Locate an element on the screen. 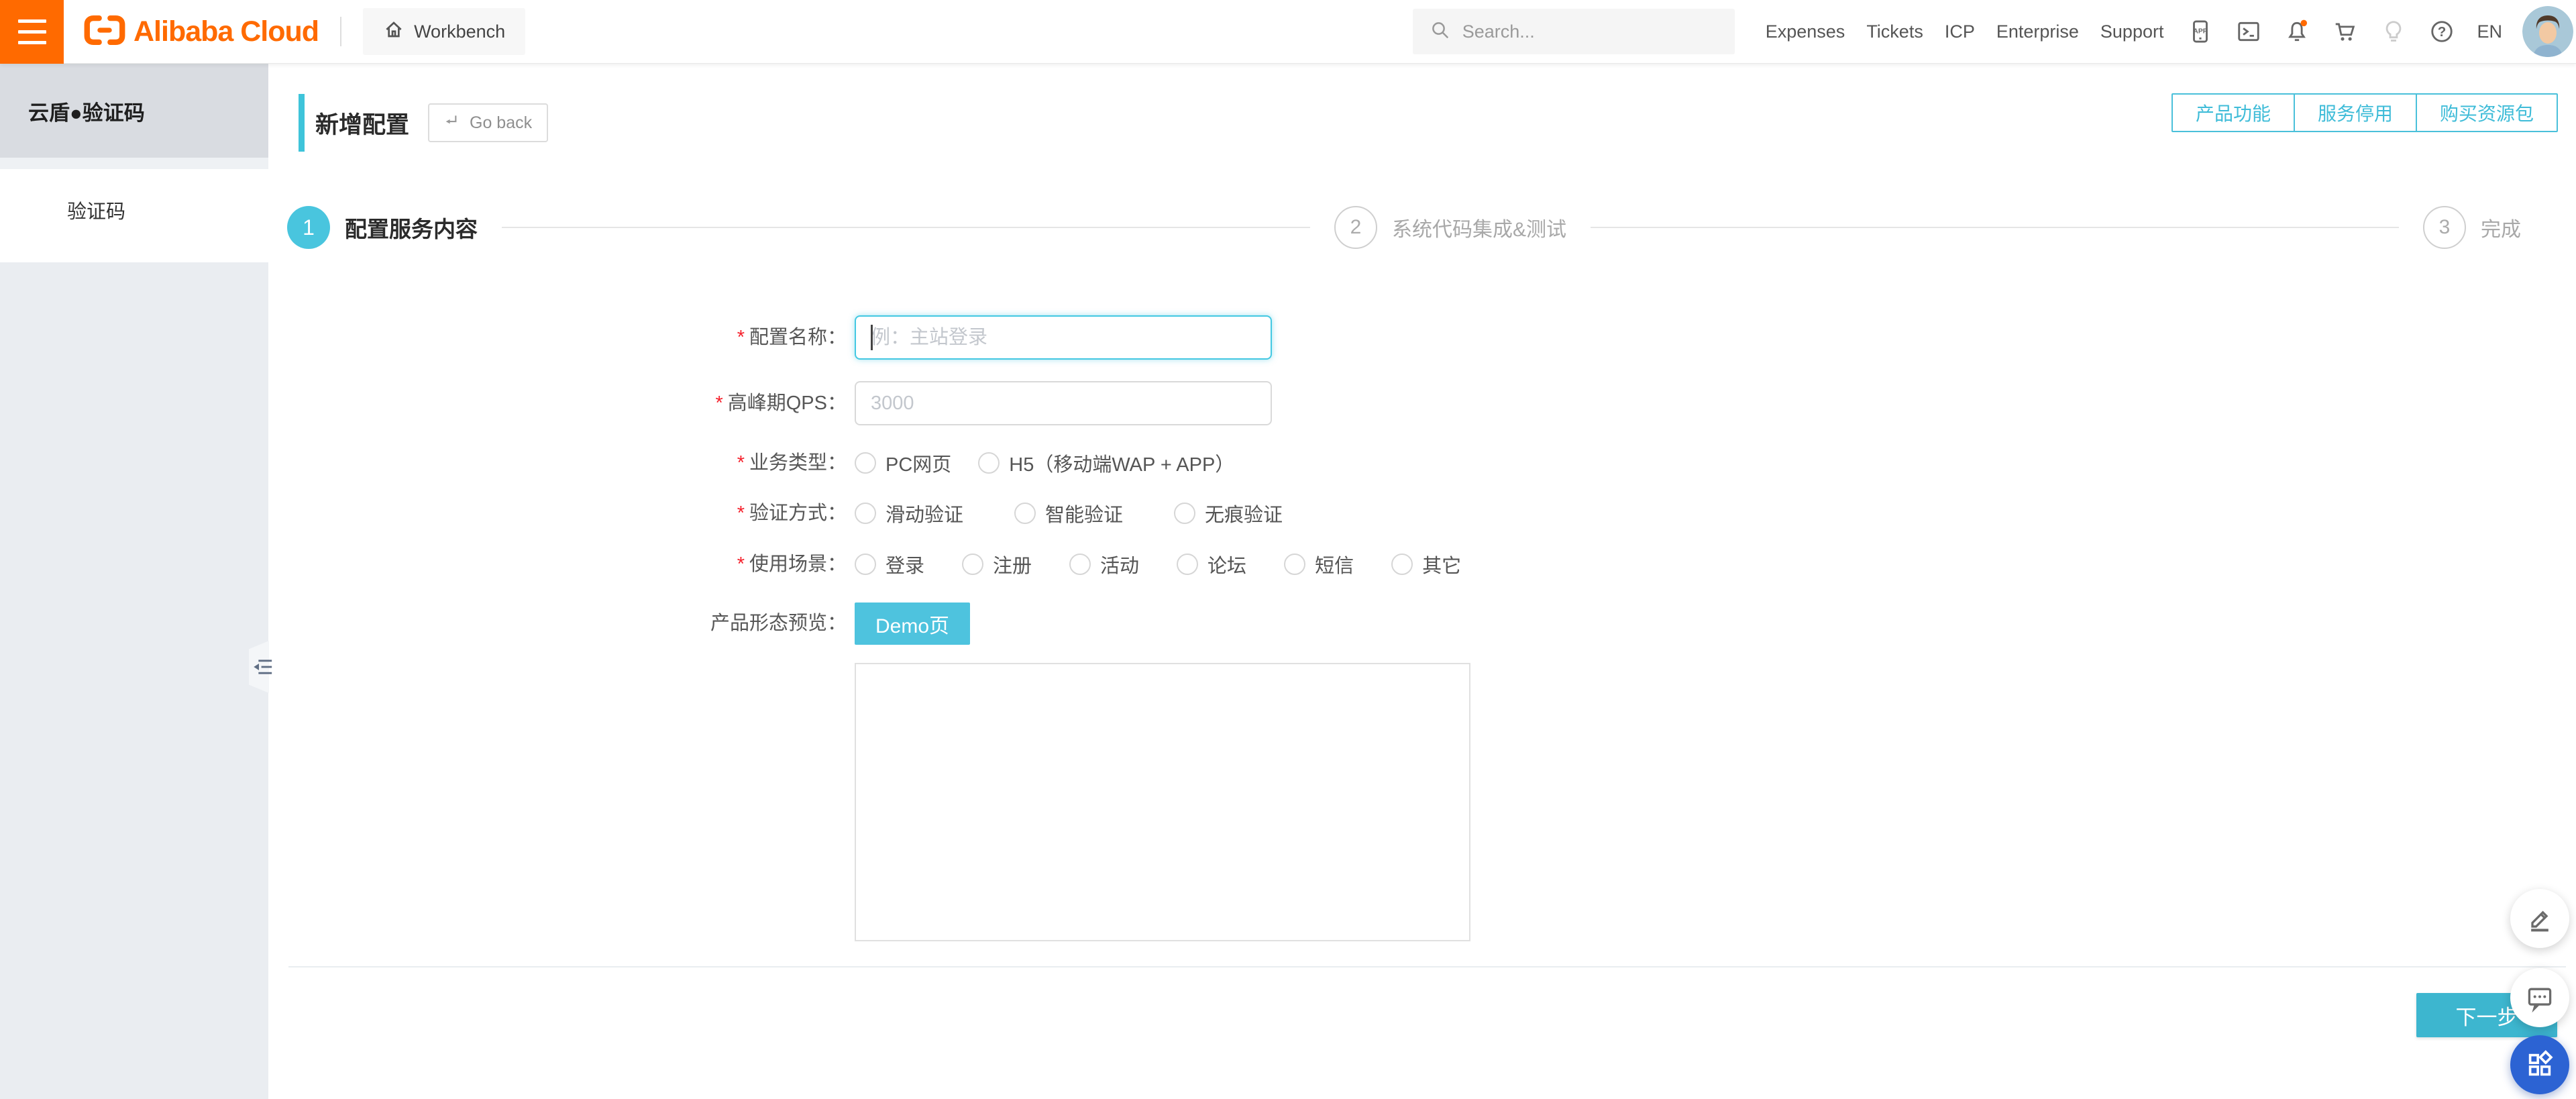 This screenshot has height=1099, width=2576. step-3: 3 完成 is located at coordinates (2472, 227).